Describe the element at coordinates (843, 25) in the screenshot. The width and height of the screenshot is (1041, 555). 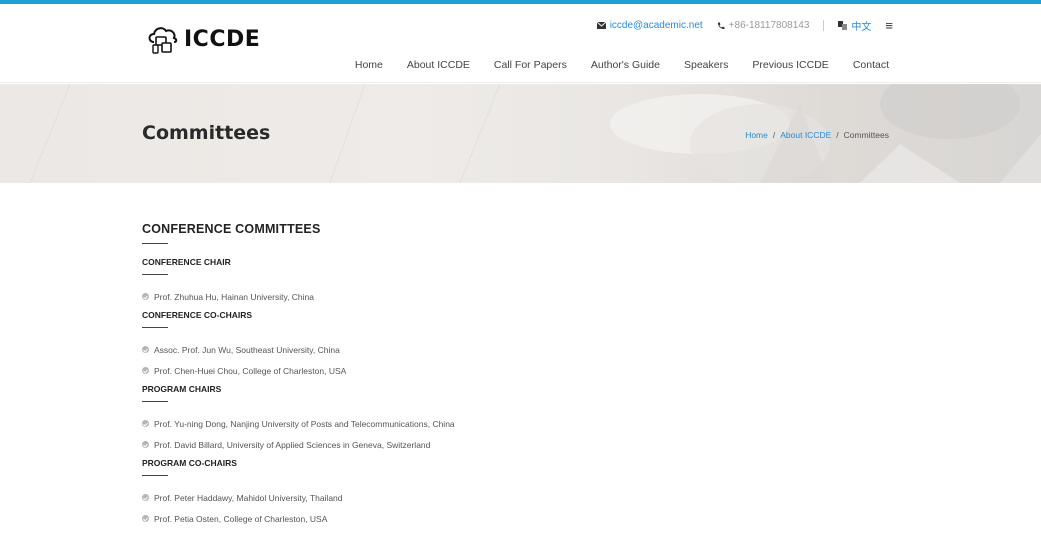
I see `translate-icon` at that location.